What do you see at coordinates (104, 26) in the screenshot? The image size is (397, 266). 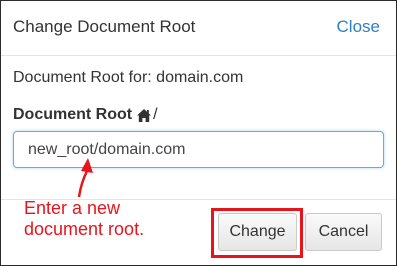 I see `dialog-title: Change Document Root` at bounding box center [104, 26].